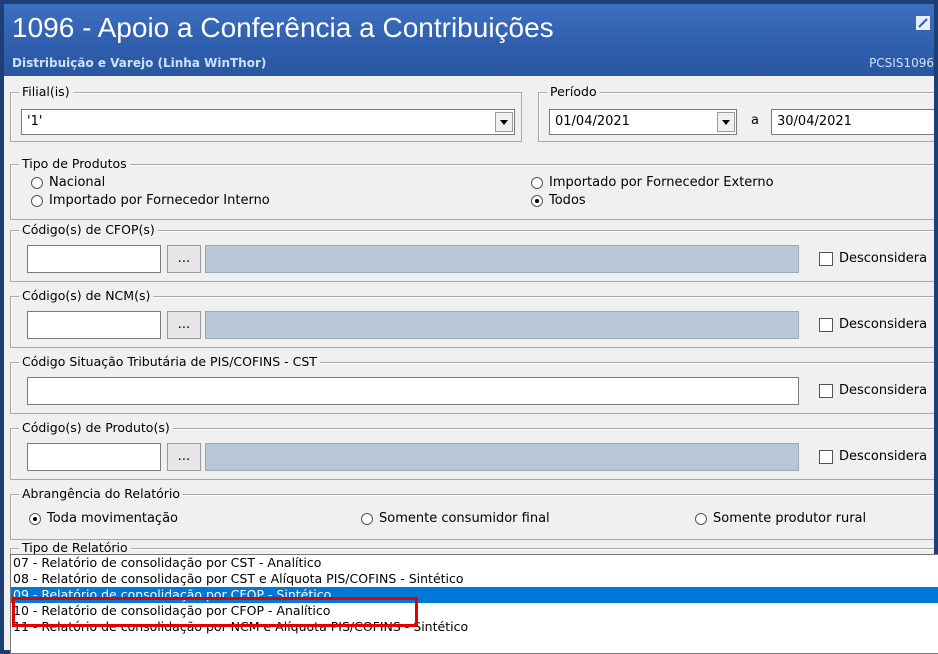 The width and height of the screenshot is (938, 654). I want to click on abrangencia-legend: Abrangência do Relatório, so click(101, 494).